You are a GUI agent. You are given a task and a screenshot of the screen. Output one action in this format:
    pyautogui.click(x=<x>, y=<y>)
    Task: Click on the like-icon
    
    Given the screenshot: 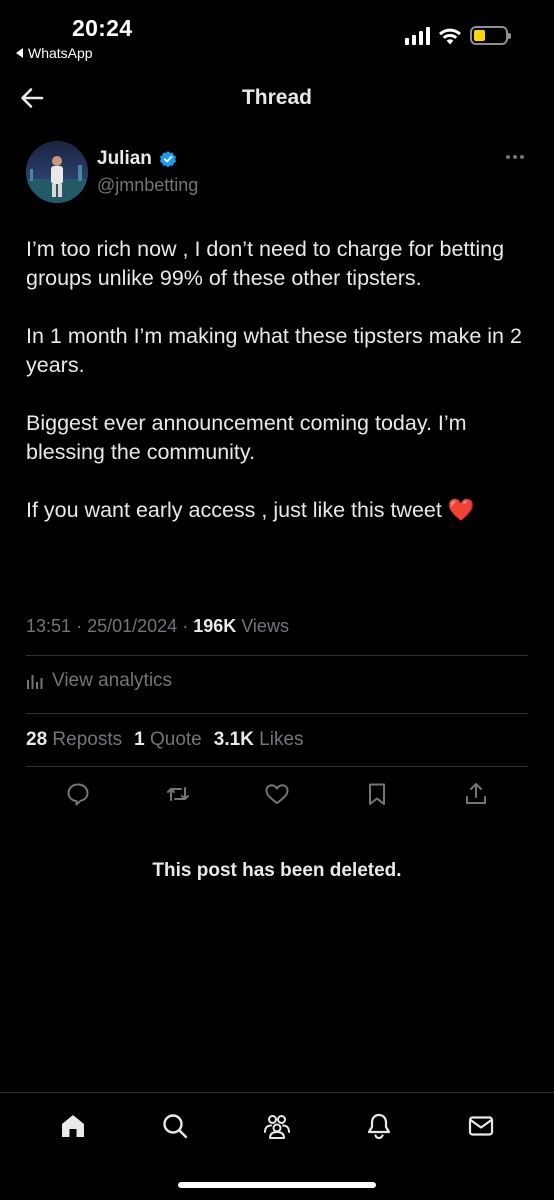 What is the action you would take?
    pyautogui.click(x=277, y=794)
    